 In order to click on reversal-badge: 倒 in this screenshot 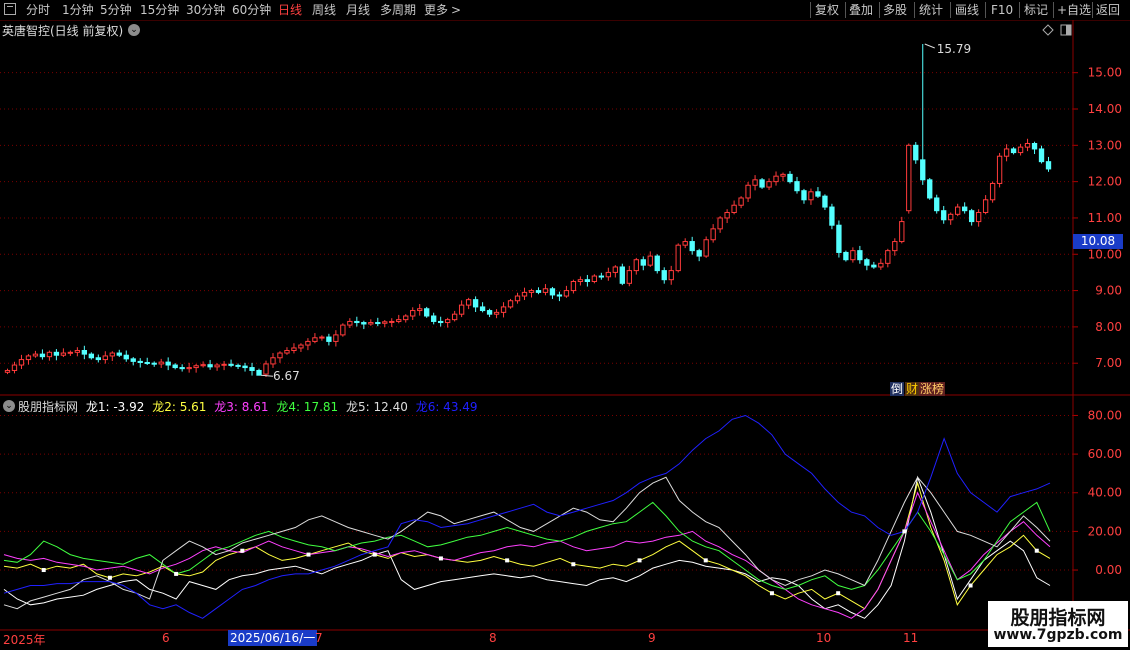, I will do `click(897, 389)`.